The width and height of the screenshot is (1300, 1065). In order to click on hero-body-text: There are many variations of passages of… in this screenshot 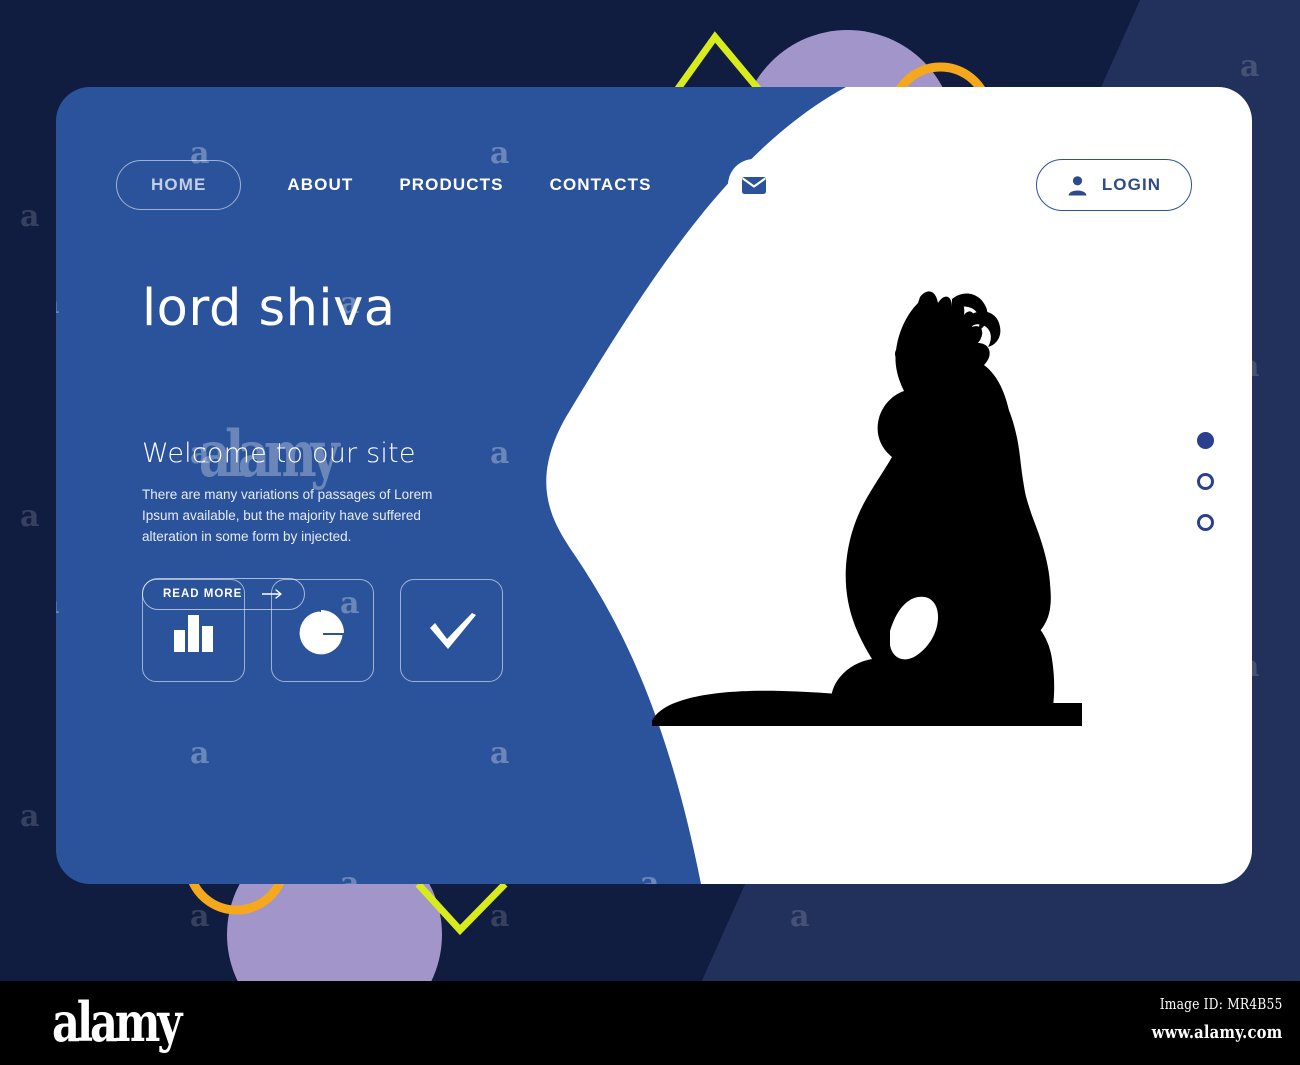, I will do `click(287, 515)`.